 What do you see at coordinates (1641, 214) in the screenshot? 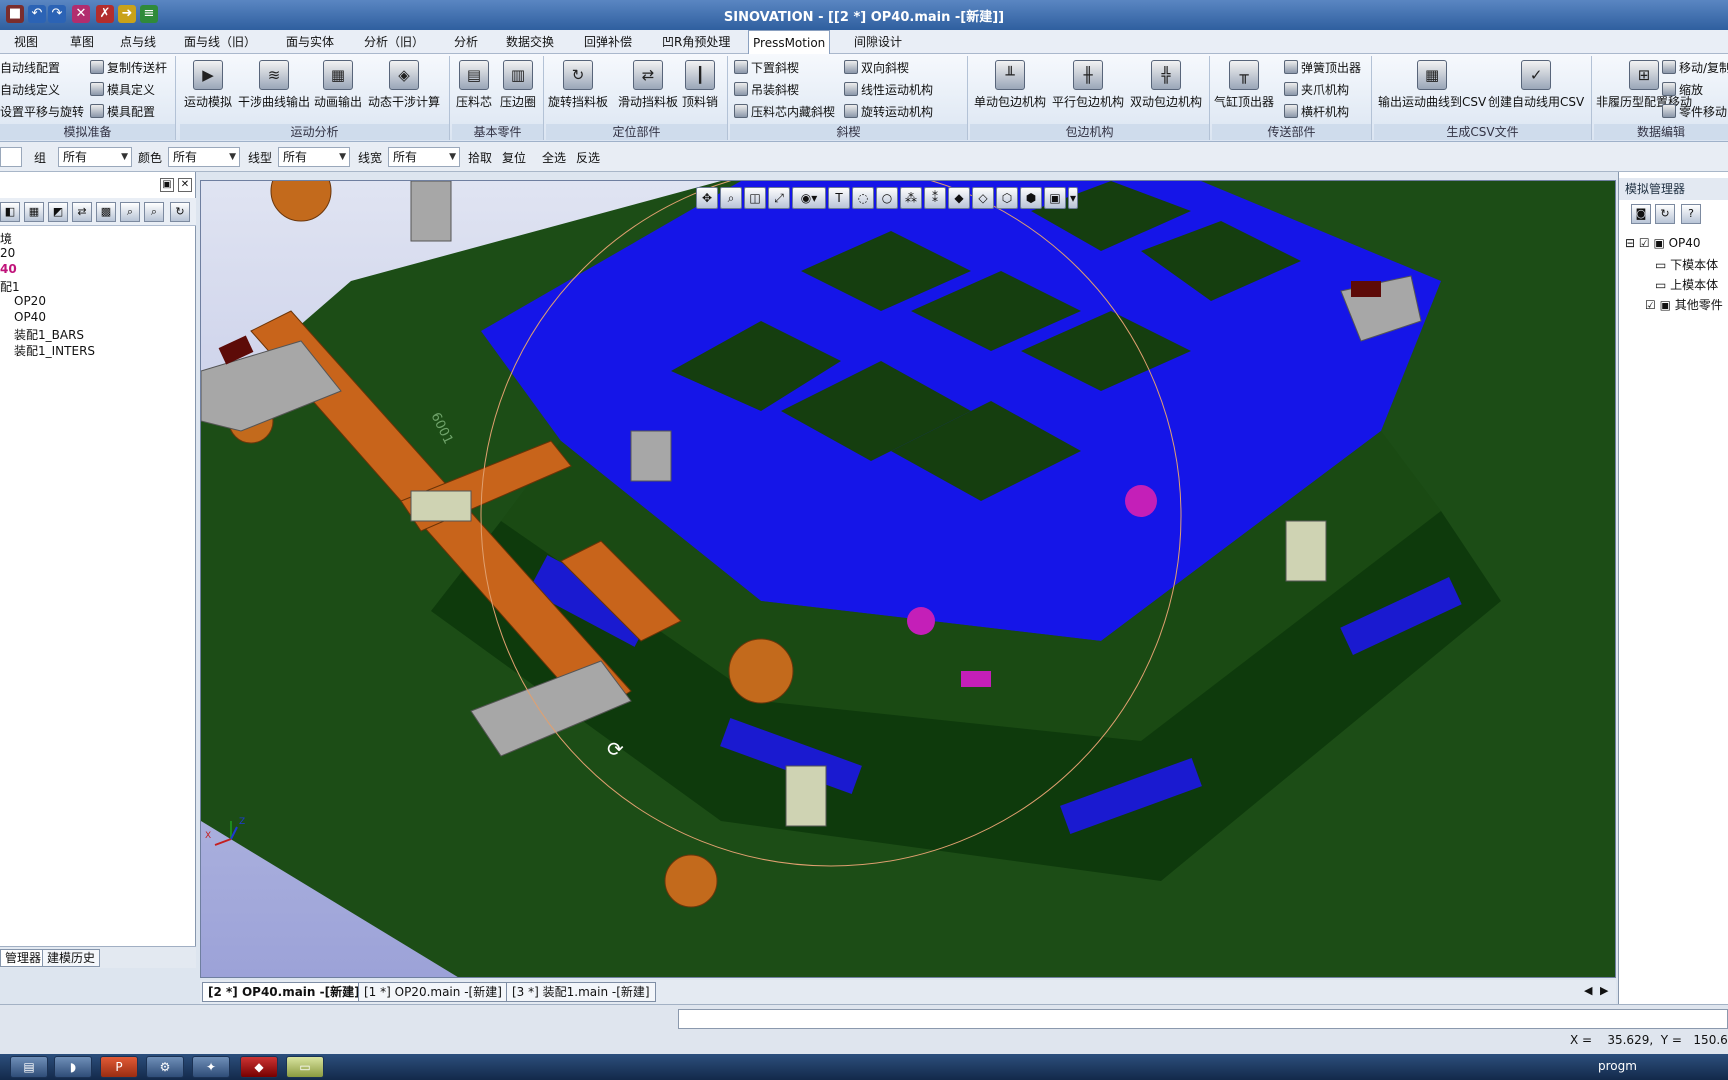
I see `off-icon: ◙` at bounding box center [1641, 214].